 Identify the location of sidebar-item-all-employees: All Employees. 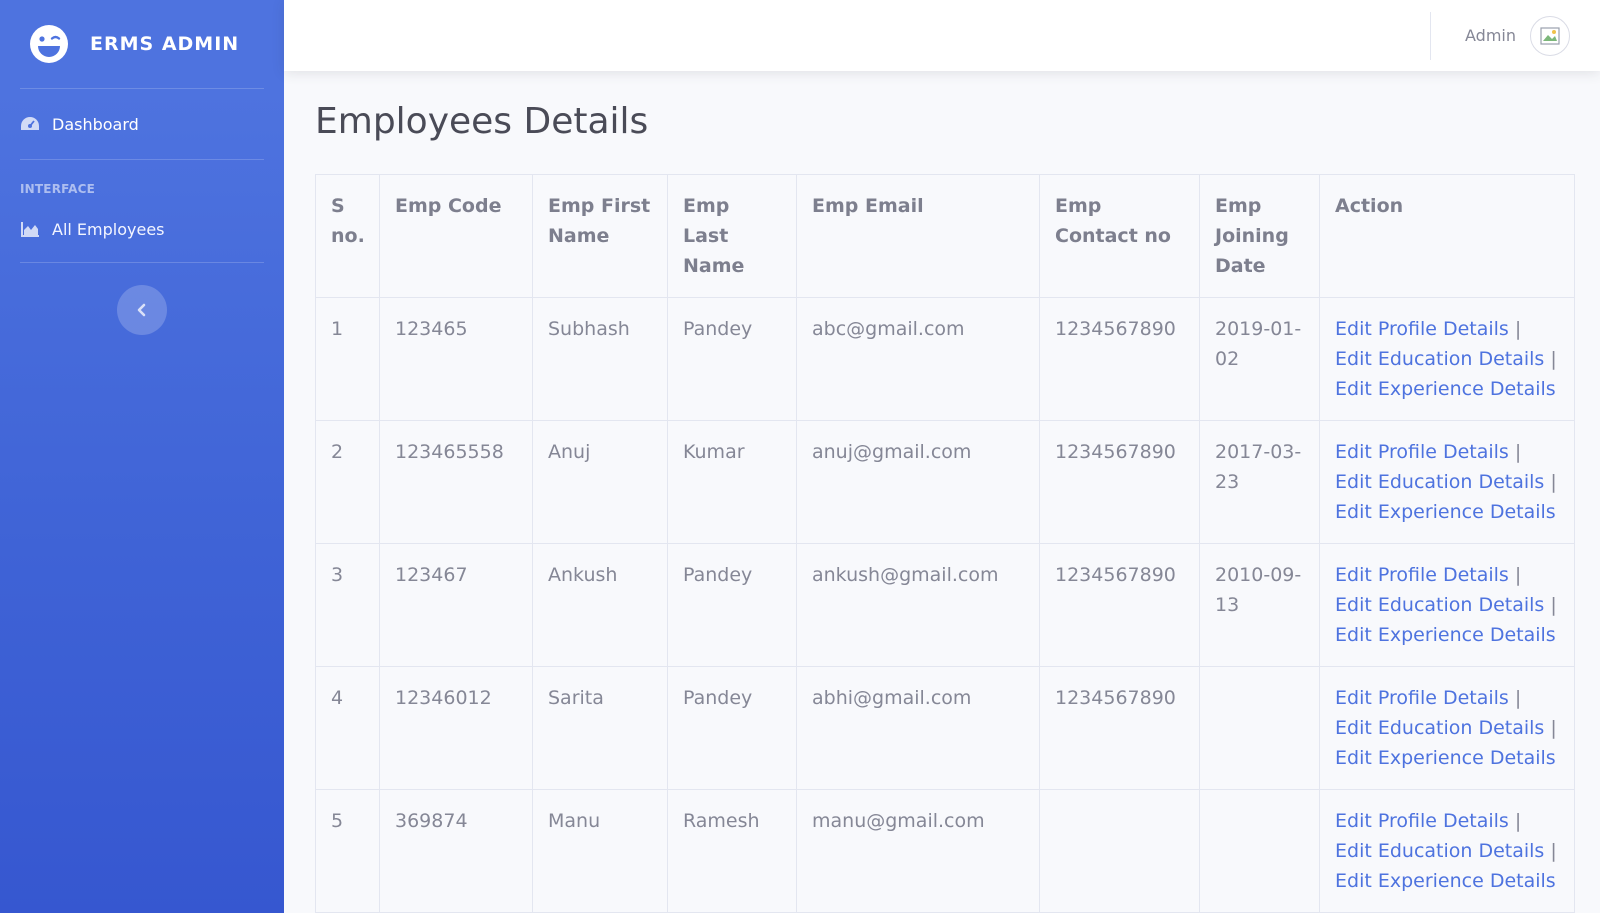
(142, 229).